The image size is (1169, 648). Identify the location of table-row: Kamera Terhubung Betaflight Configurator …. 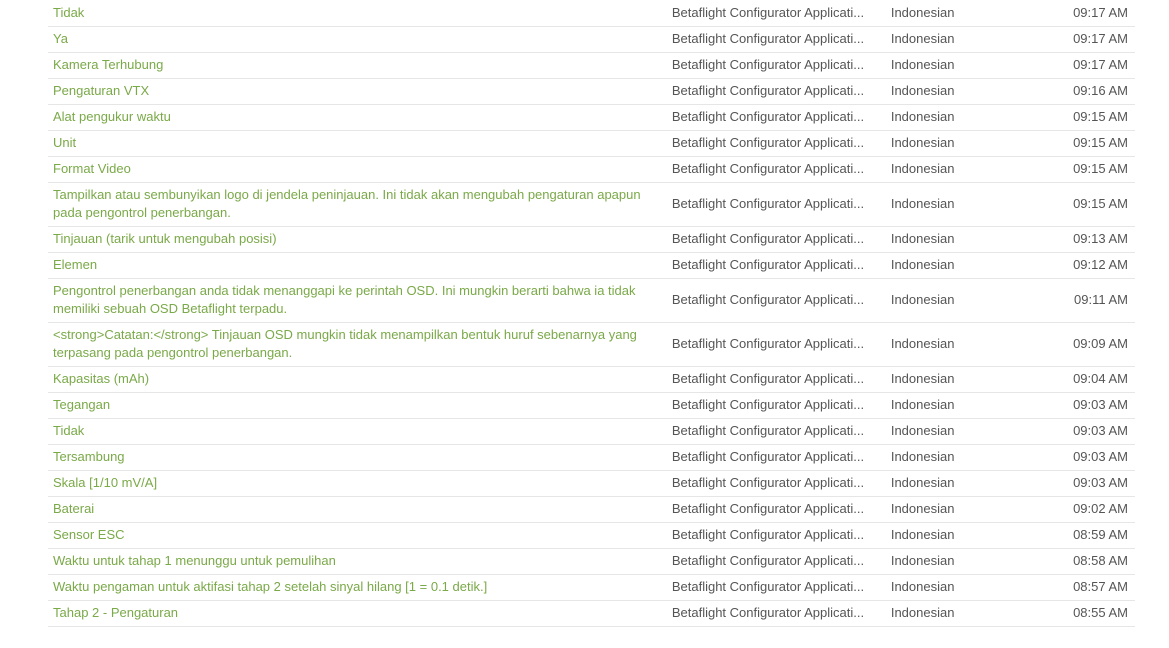
(591, 65).